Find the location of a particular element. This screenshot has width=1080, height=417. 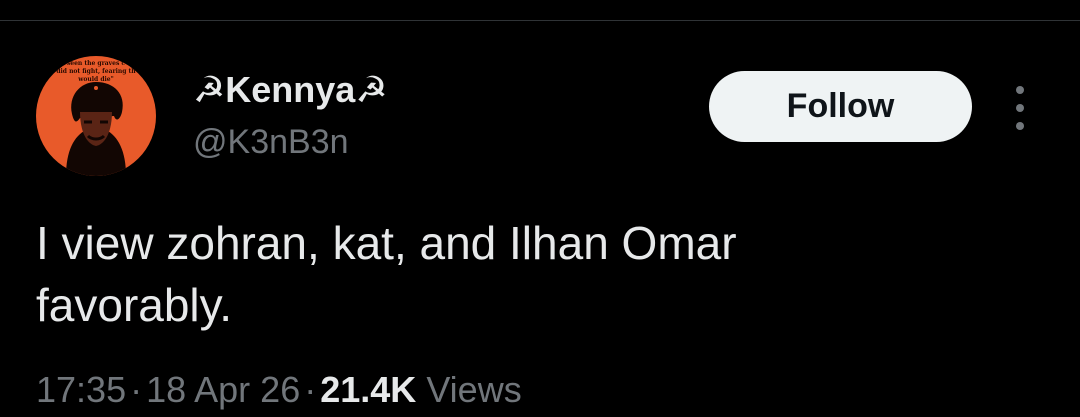

views-count: 21.4K is located at coordinates (368, 389).